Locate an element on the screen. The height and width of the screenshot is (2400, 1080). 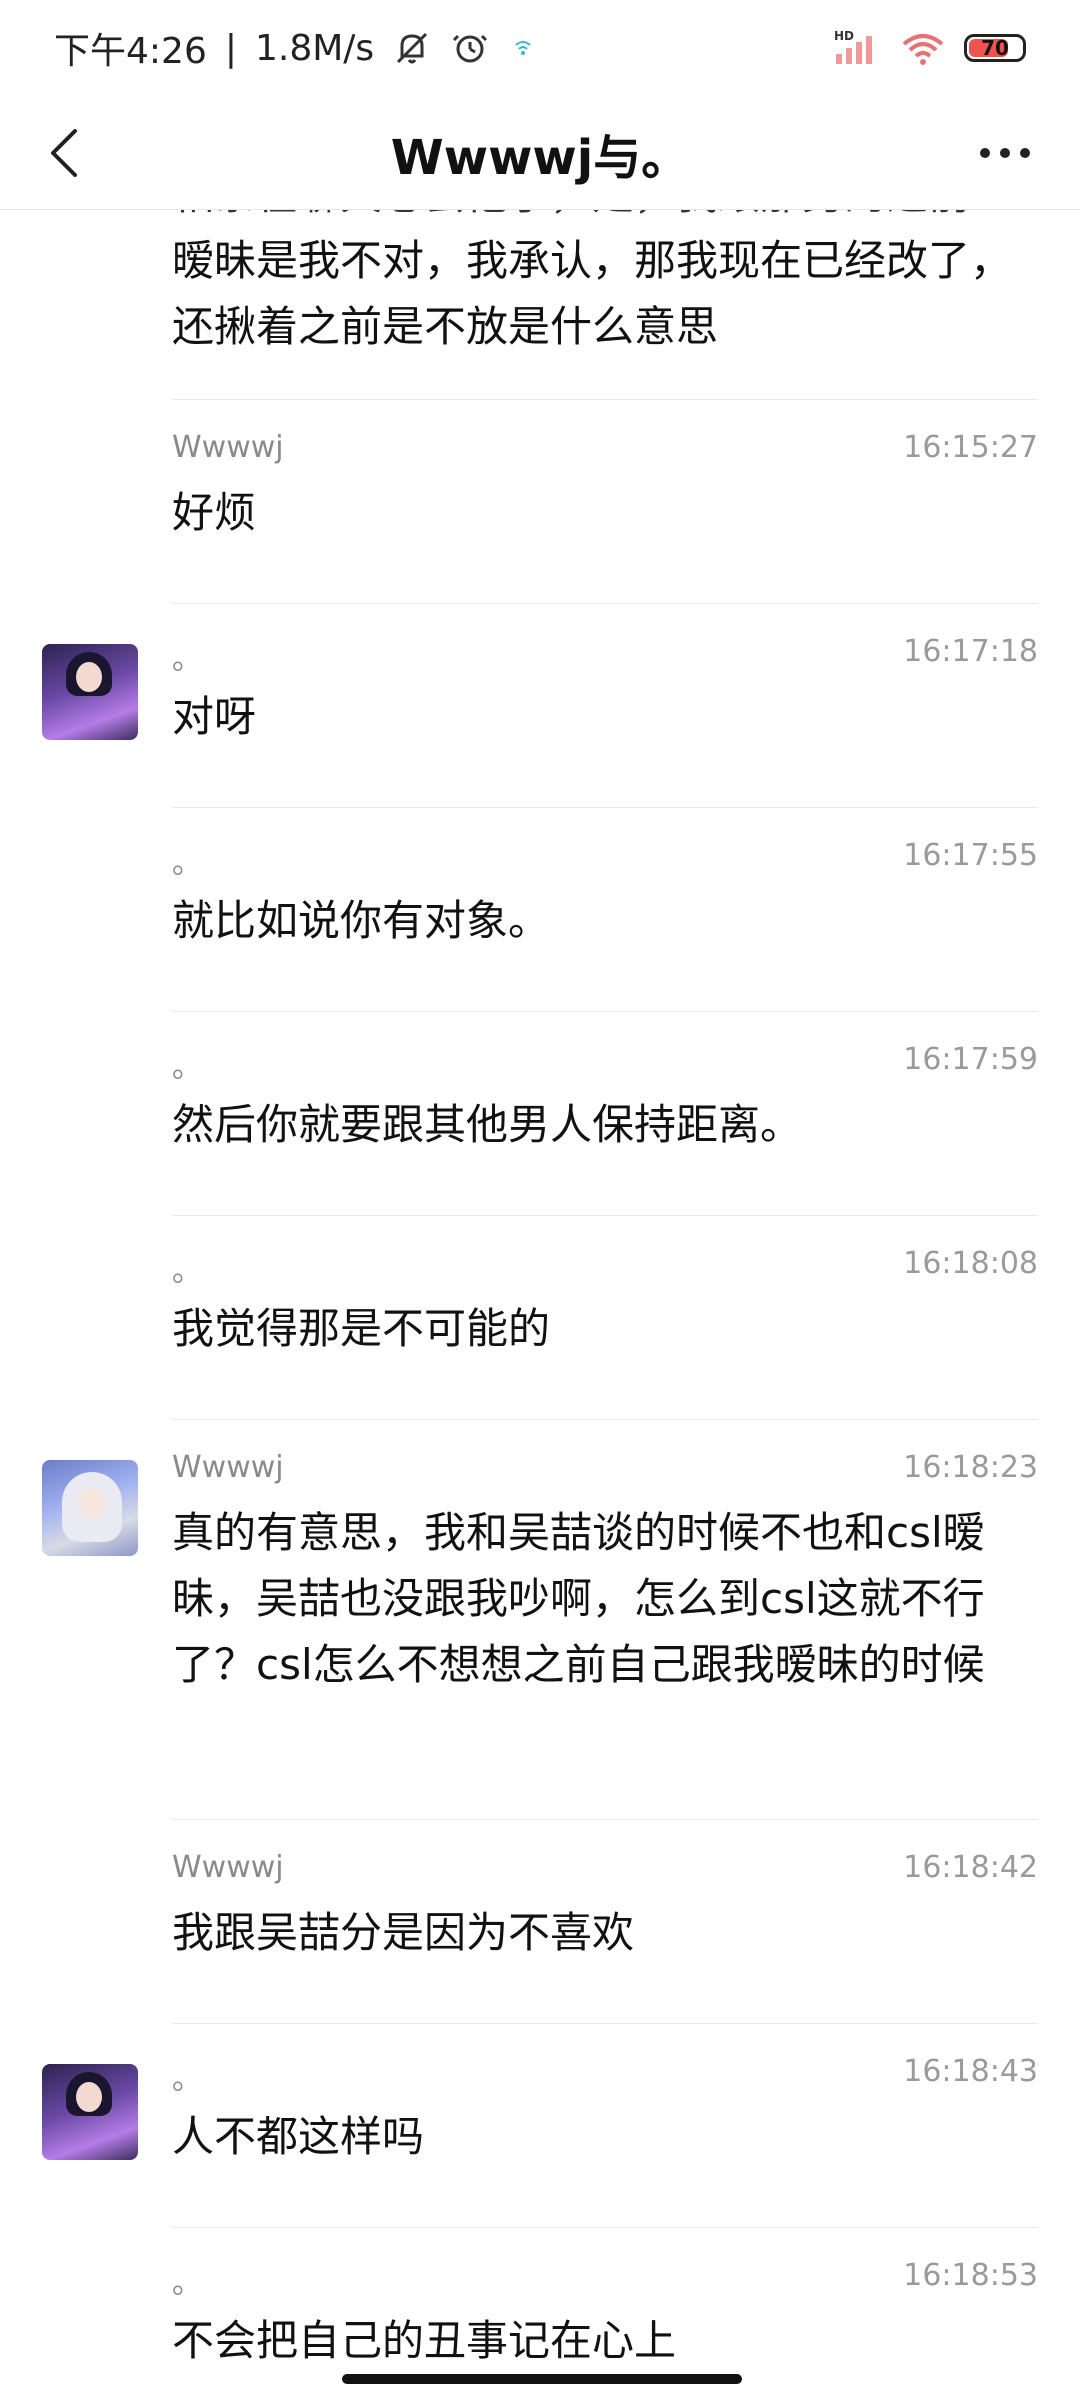
message-item: Wwwwj 16:18:42 我跟吴喆分是因为不喜欢 is located at coordinates (540, 1922).